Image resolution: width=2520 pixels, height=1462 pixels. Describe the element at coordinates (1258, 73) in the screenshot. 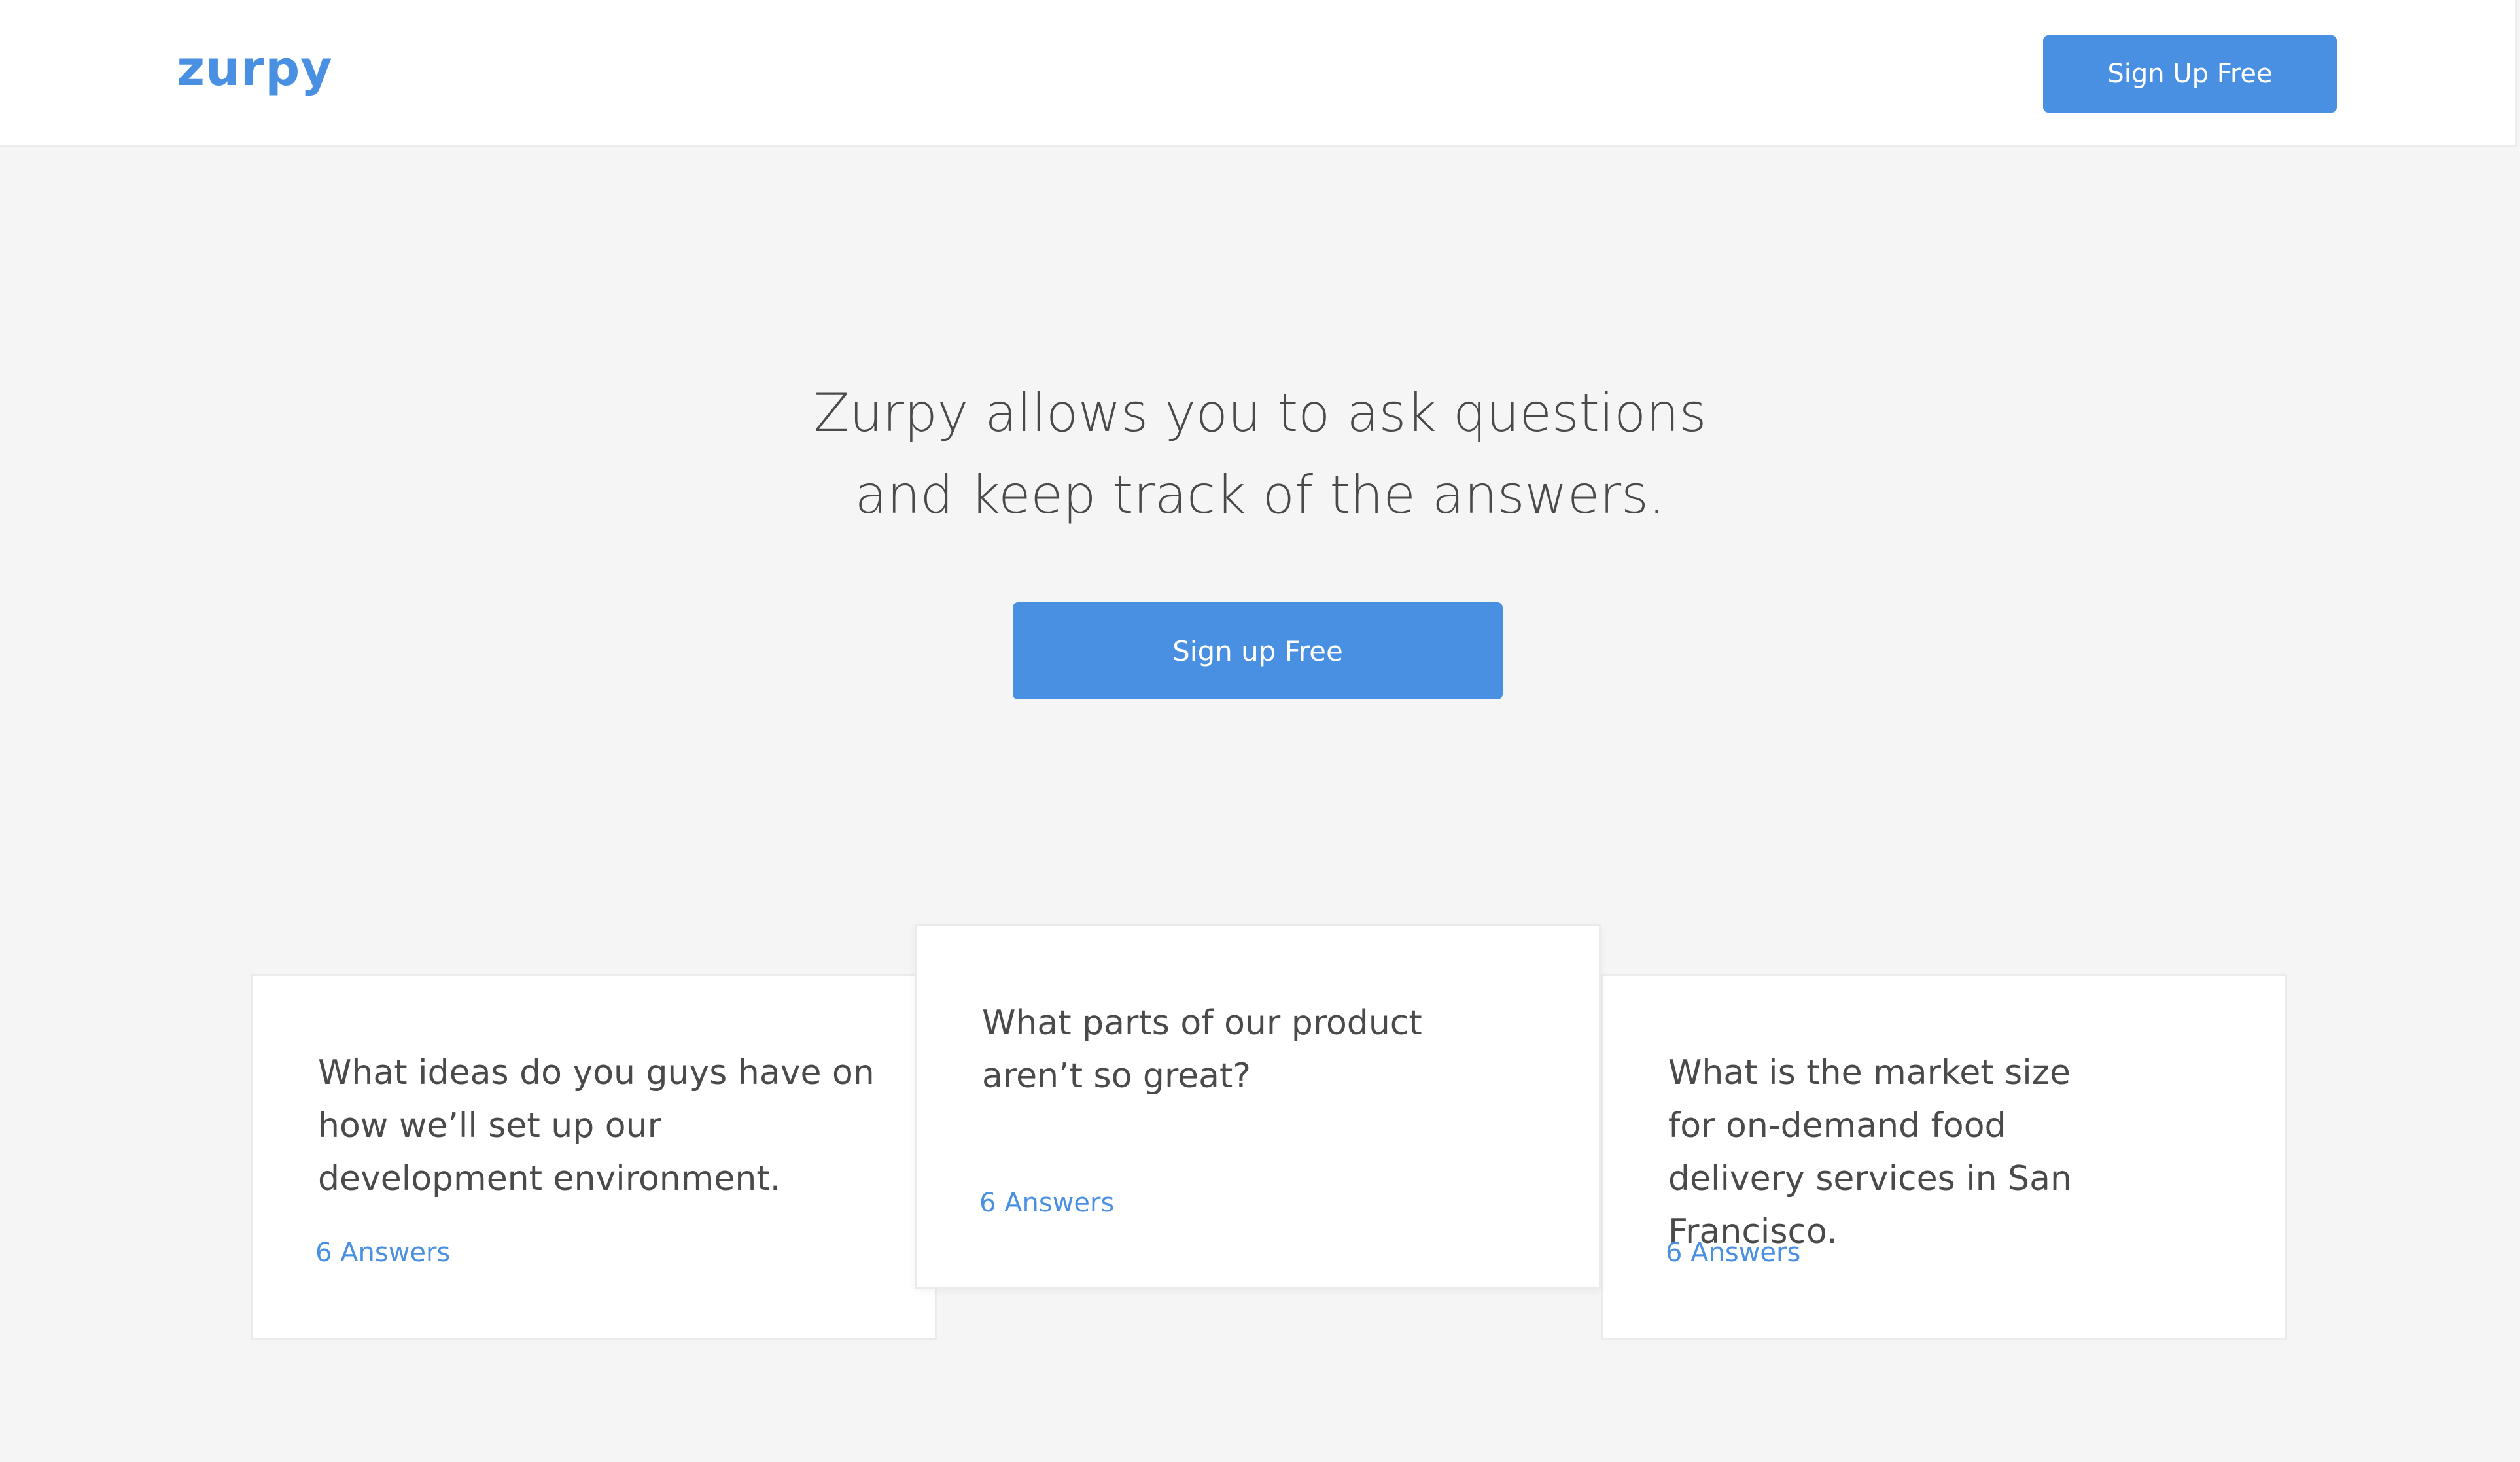

I see `header: zurpy Sign Up Free` at that location.